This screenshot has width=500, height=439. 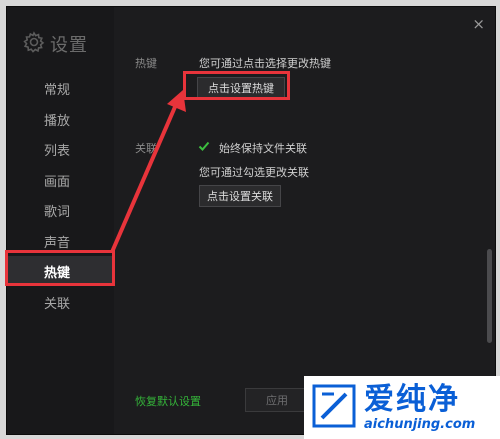 What do you see at coordinates (420, 424) in the screenshot?
I see `watermark-url: aichunjing.com` at bounding box center [420, 424].